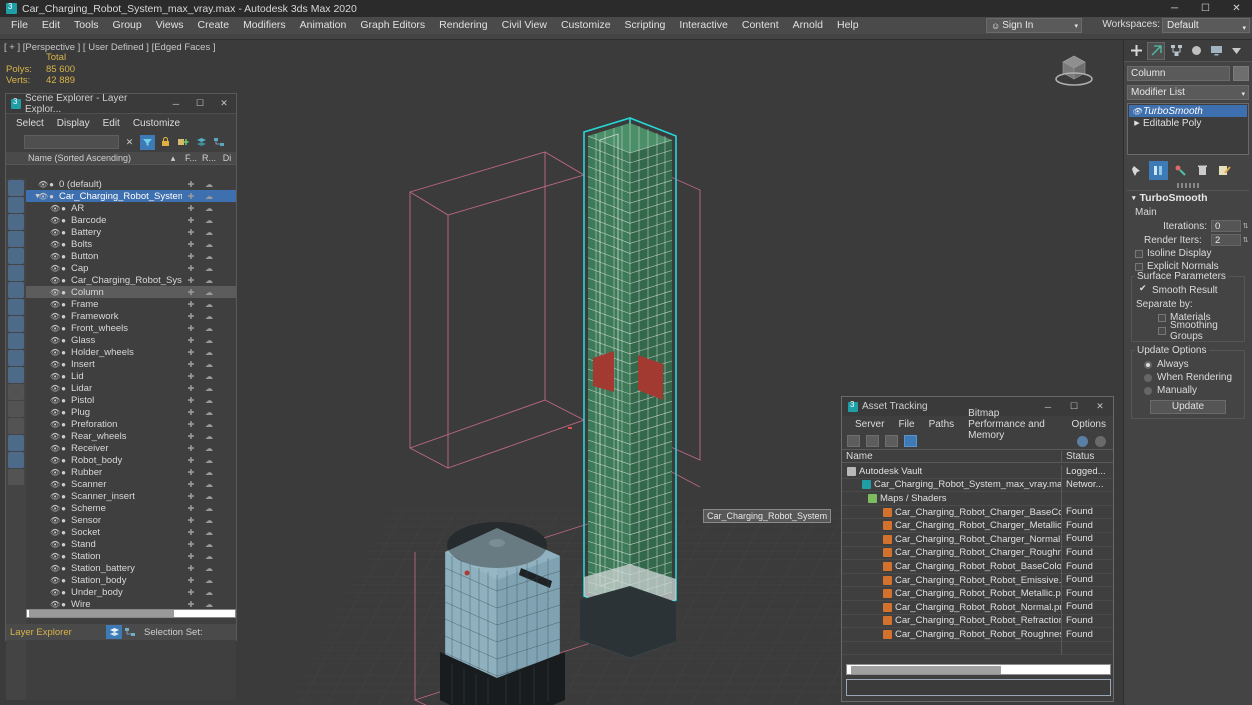 The width and height of the screenshot is (1252, 705). Describe the element at coordinates (1139, 253) in the screenshot. I see `isoline-display-checkbox` at that location.